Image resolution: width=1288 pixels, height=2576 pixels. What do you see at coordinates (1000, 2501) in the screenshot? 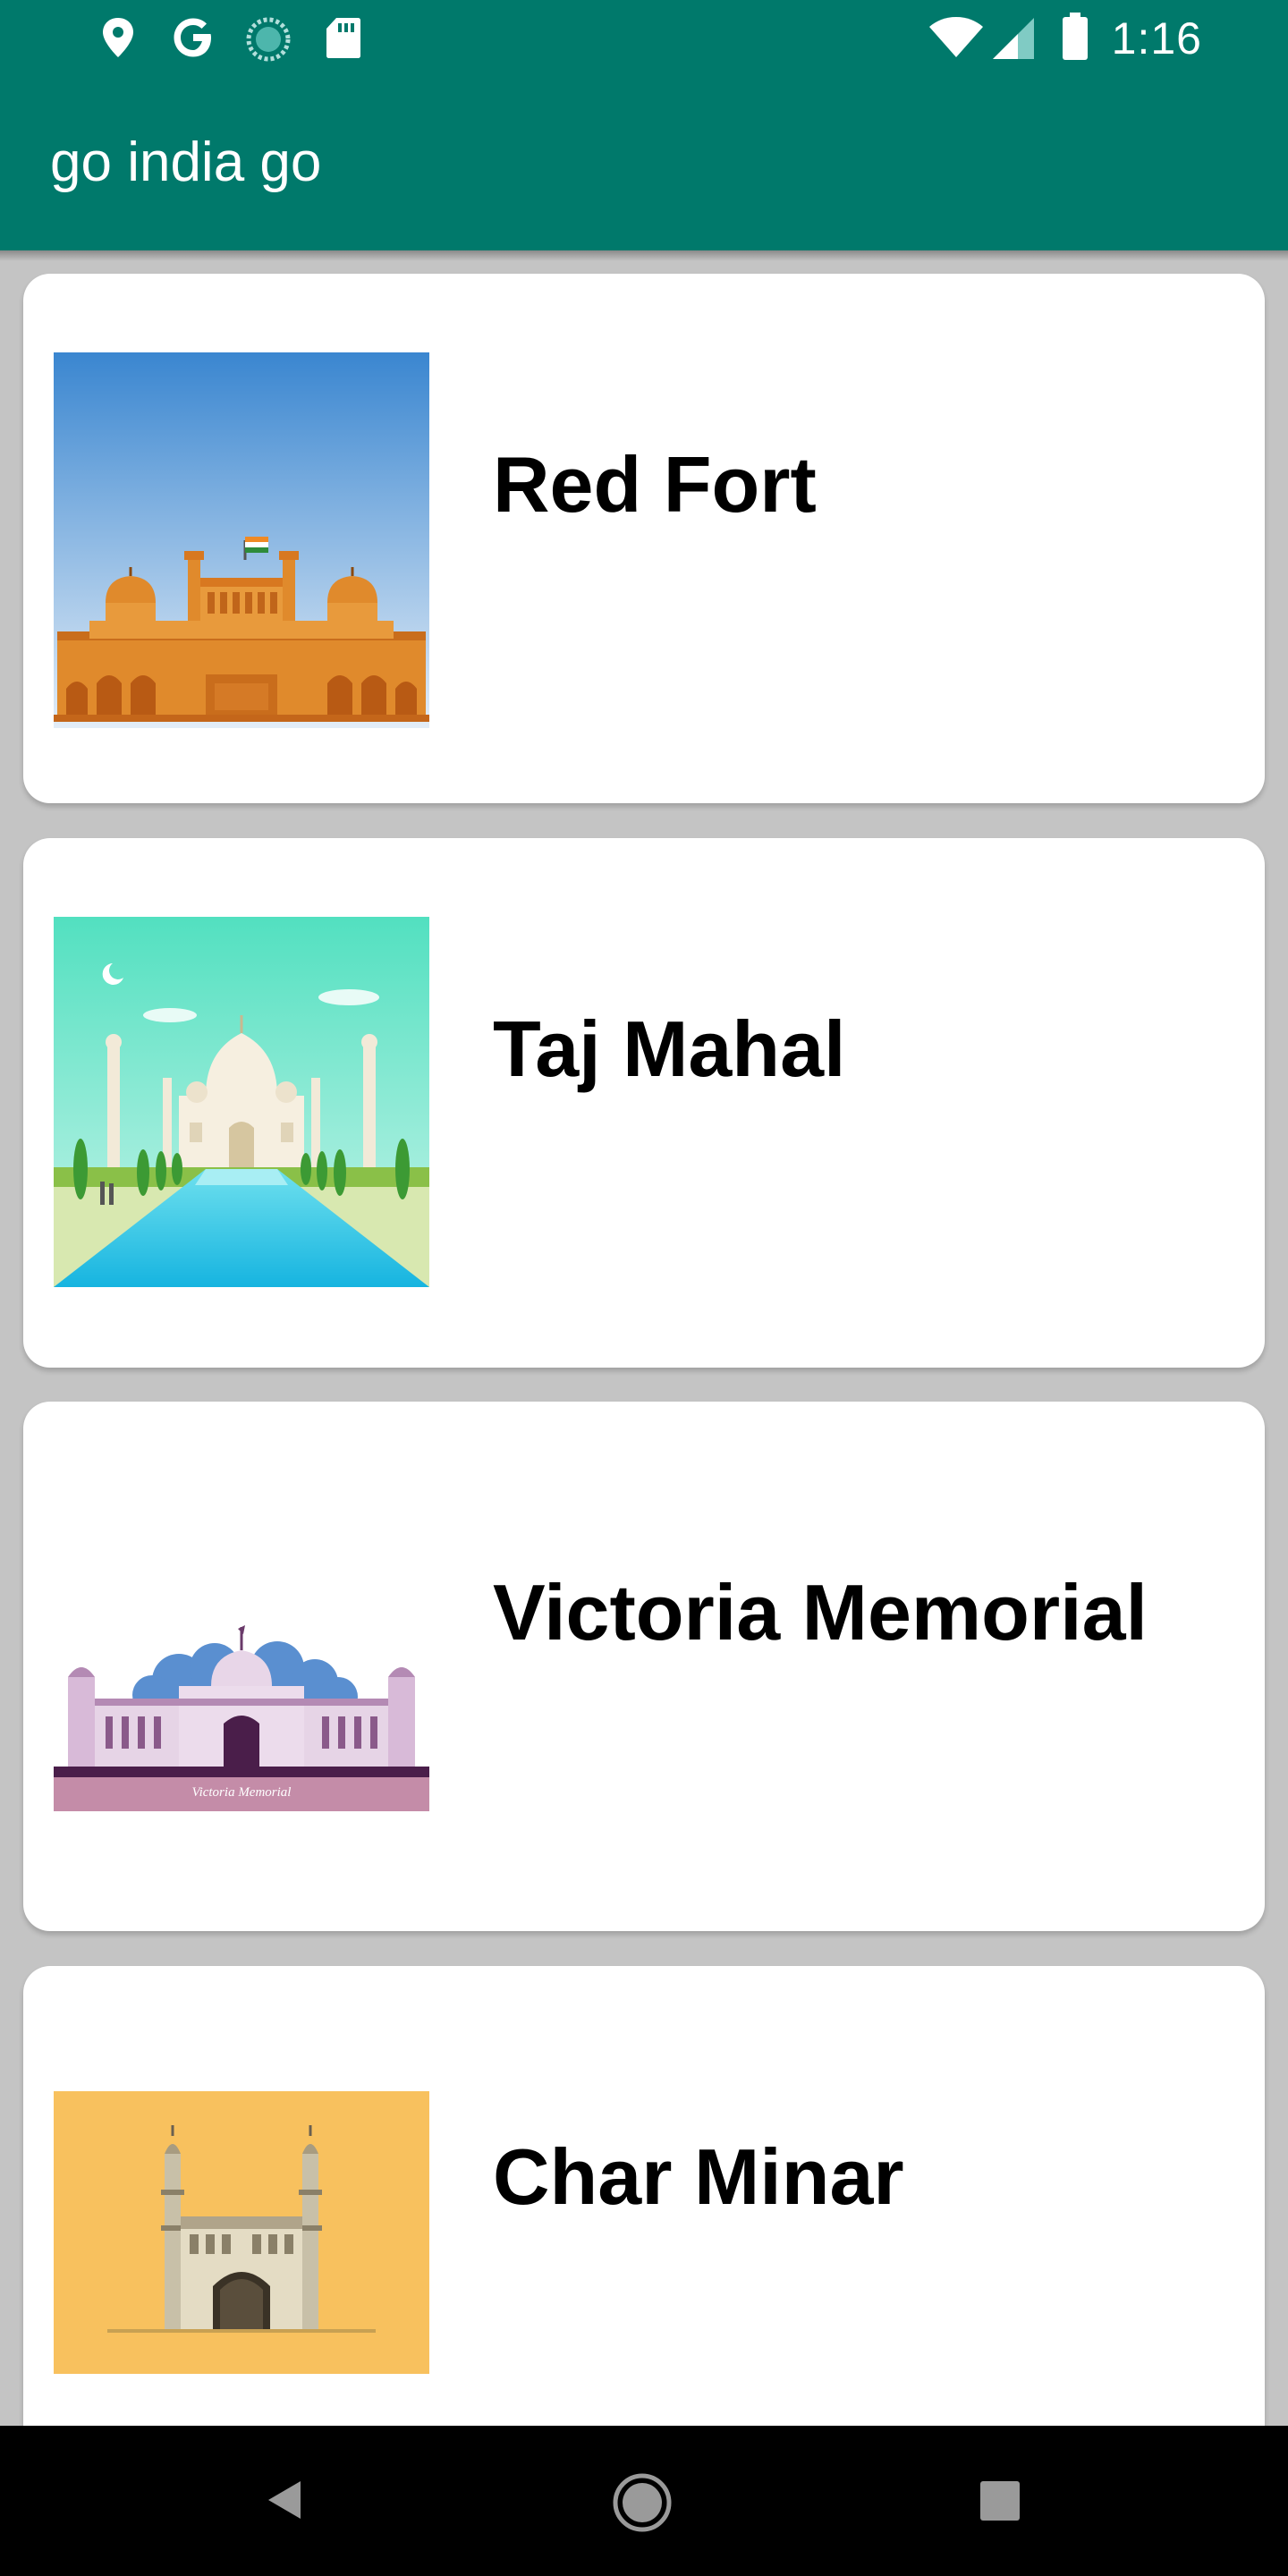
I see `recents-icon` at bounding box center [1000, 2501].